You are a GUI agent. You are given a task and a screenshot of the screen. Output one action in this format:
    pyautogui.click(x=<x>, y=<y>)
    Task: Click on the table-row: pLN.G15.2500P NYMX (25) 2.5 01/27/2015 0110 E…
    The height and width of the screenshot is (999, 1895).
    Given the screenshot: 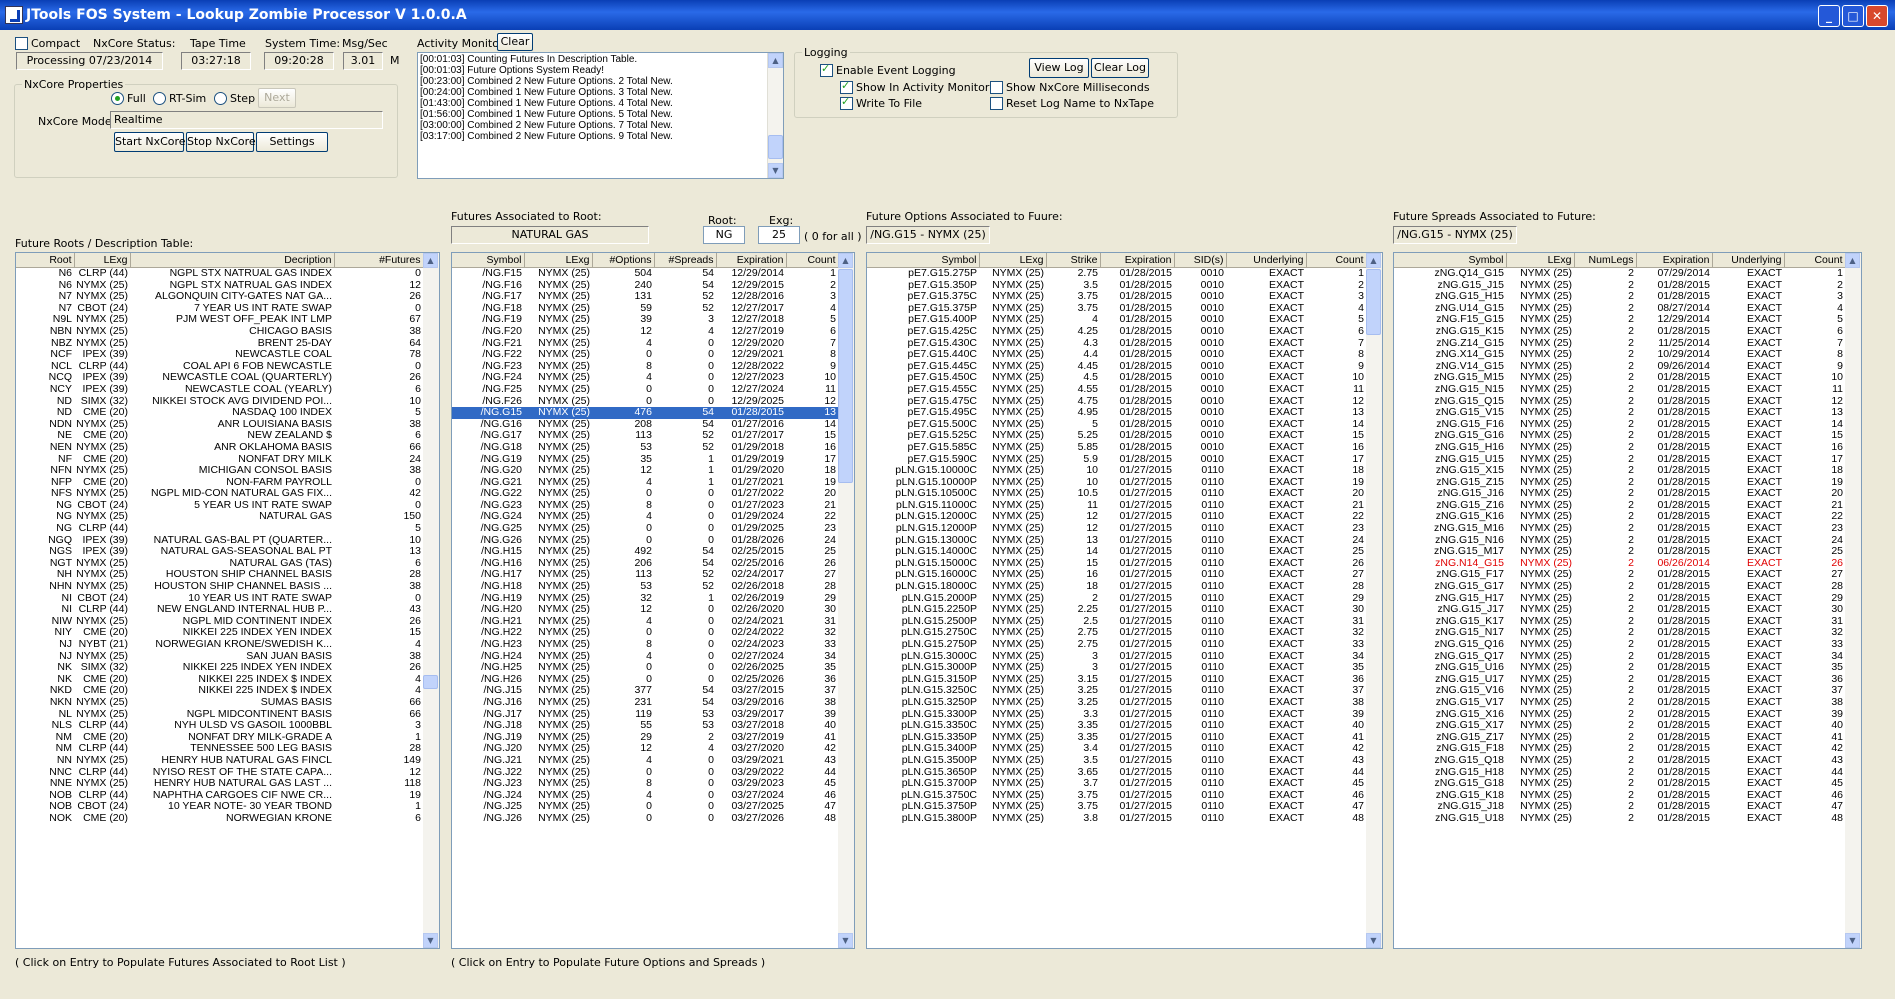 What is the action you would take?
    pyautogui.click(x=1116, y=622)
    